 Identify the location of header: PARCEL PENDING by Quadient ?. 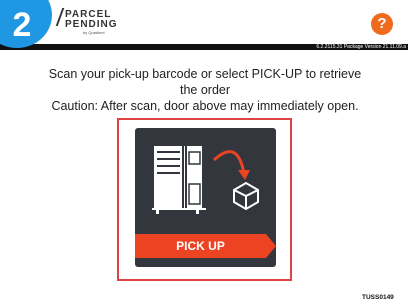
(204, 19).